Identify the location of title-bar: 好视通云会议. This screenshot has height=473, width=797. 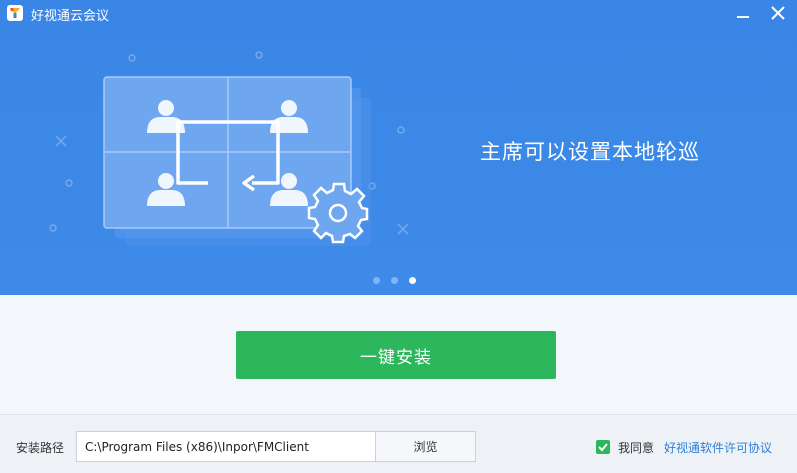
(398, 14).